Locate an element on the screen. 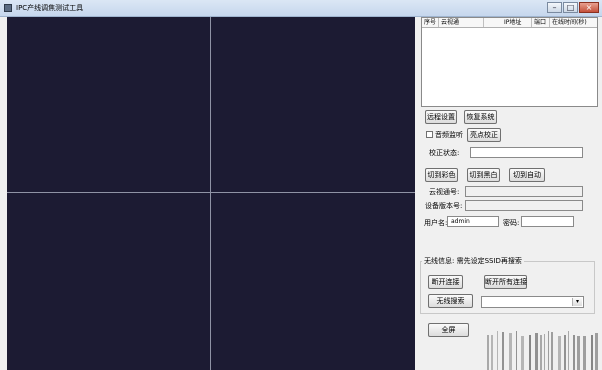  restore-system-button: 恢复系统 is located at coordinates (480, 117).